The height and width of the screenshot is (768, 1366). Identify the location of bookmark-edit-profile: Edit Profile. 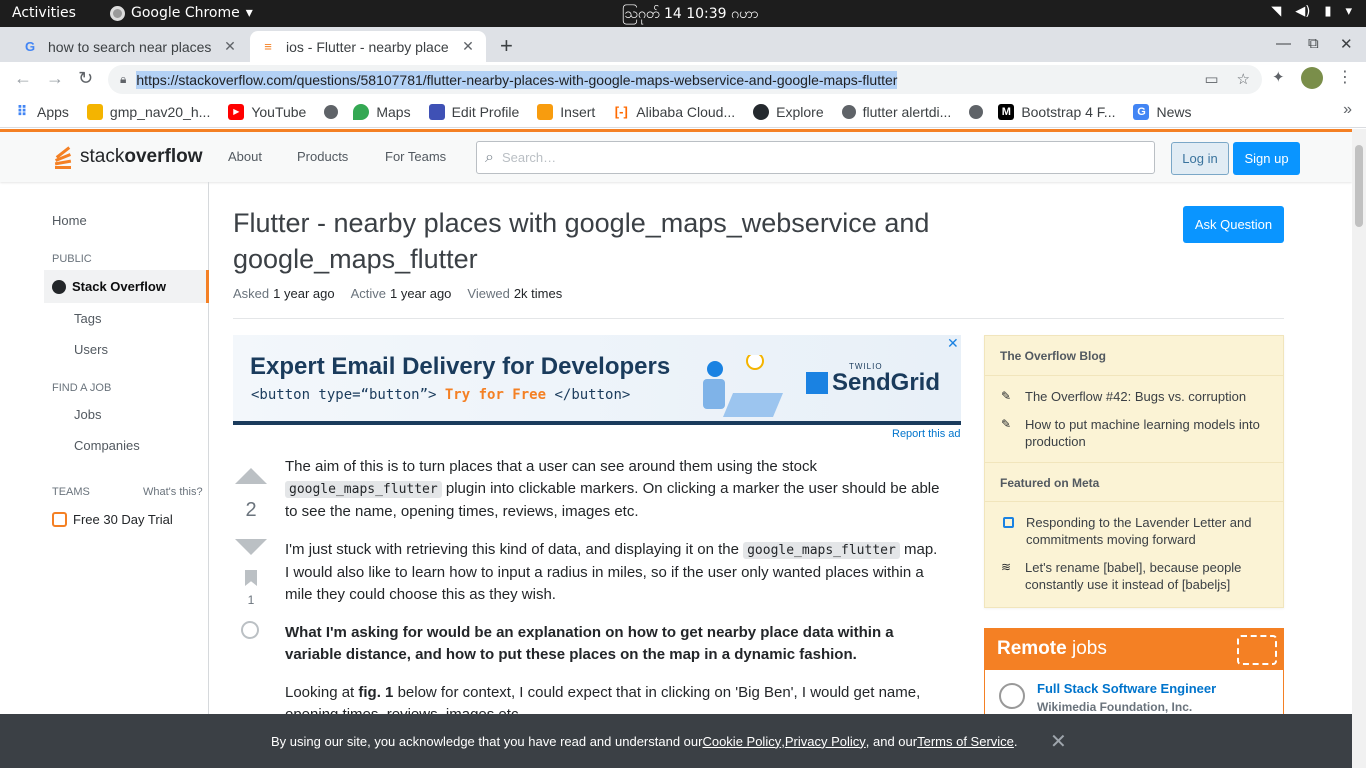
(473, 111).